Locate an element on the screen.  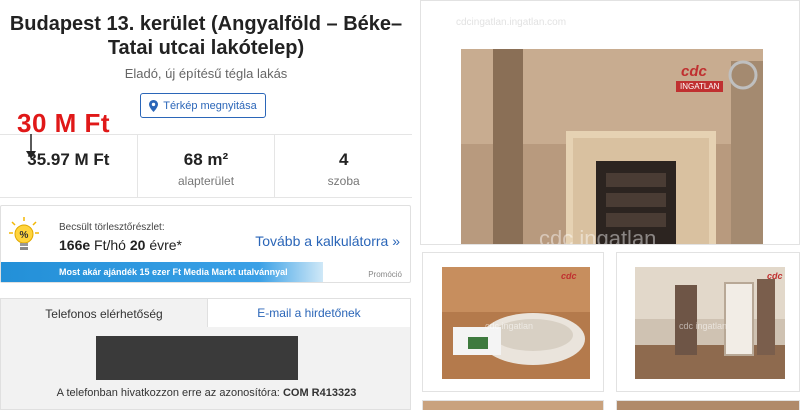
lightbulb-icon: % is located at coordinates (24, 233).